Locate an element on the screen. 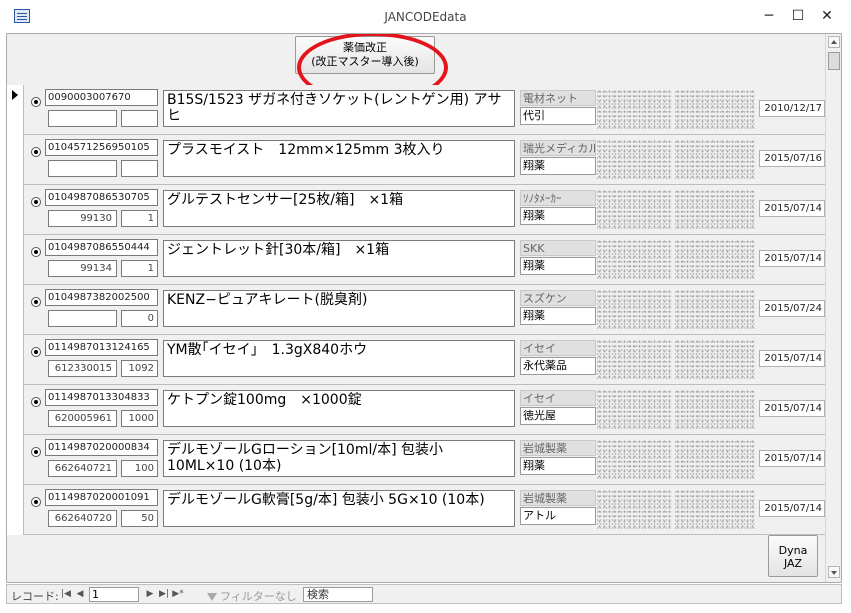  product-name-field: YM散｢イセイ｣ 1.3gX840ホウ is located at coordinates (339, 358).